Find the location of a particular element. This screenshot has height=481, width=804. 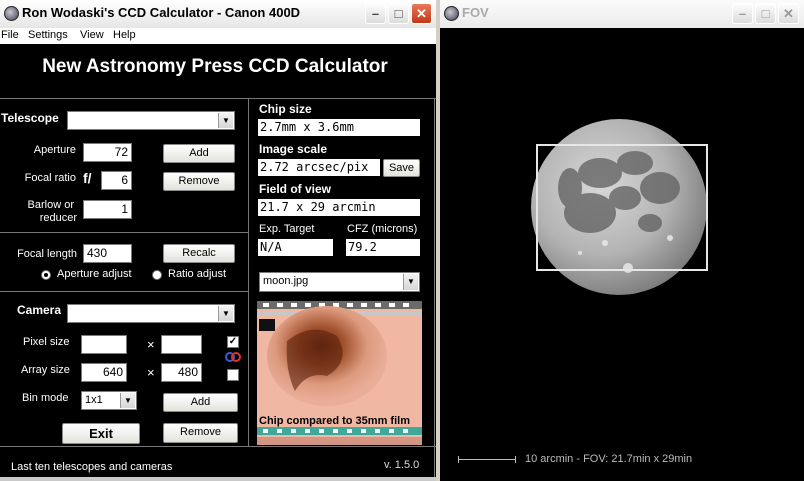

bin-mode-label: Bin mode is located at coordinates (45, 398).